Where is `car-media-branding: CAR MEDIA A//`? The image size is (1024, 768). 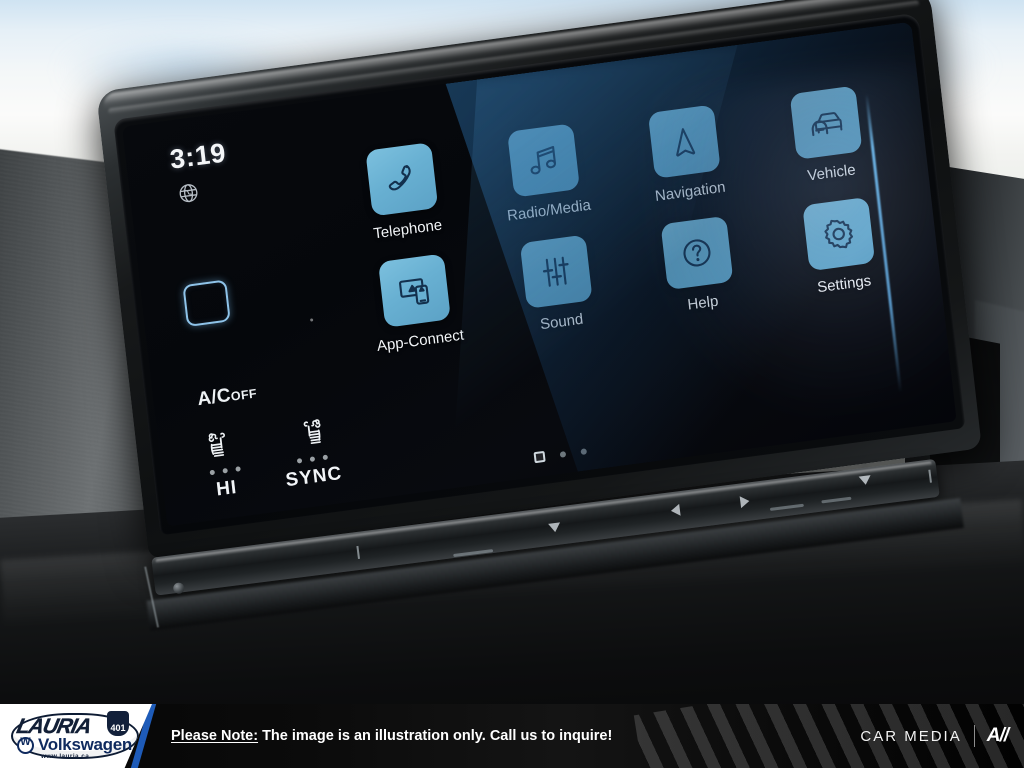
car-media-branding: CAR MEDIA A// is located at coordinates (934, 736).